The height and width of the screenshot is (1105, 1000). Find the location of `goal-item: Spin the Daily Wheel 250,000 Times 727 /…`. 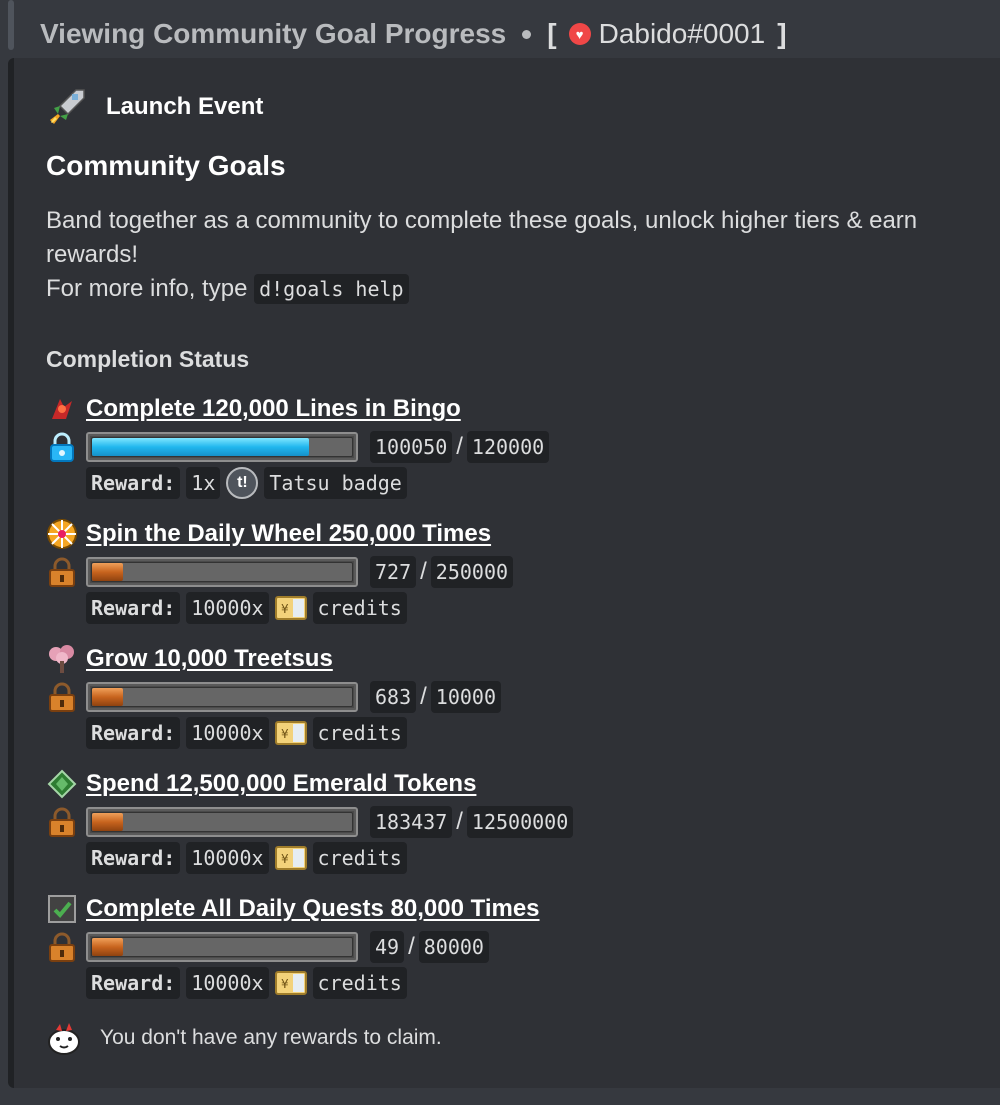

goal-item: Spin the Daily Wheel 250,000 Times 727 /… is located at coordinates (516, 577).